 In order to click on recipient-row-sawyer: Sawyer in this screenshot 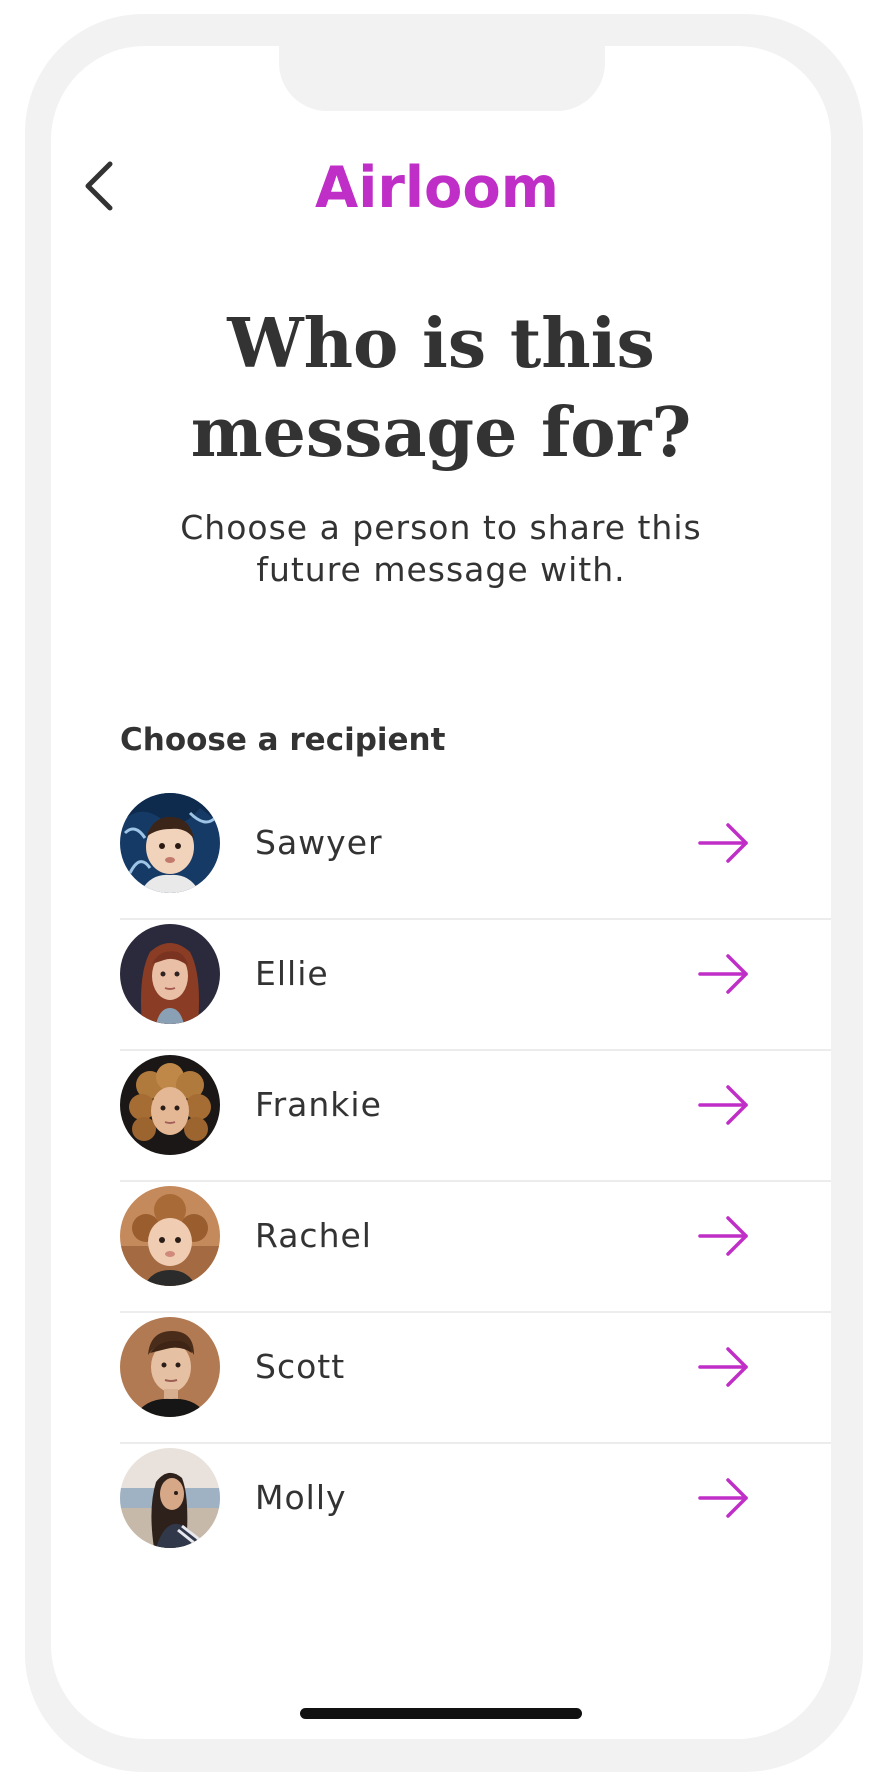, I will do `click(475, 854)`.